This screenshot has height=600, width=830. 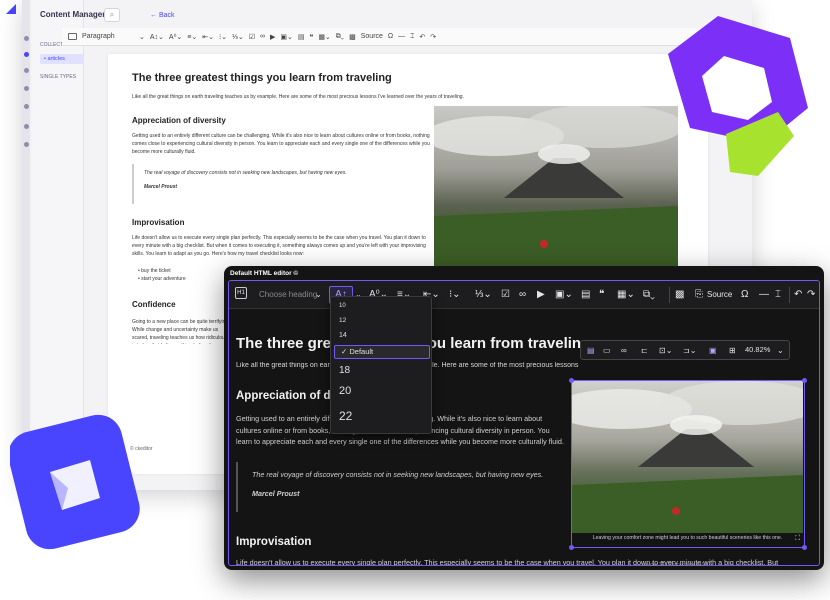 What do you see at coordinates (154, 304) in the screenshot?
I see `heading-confidence: Confidence` at bounding box center [154, 304].